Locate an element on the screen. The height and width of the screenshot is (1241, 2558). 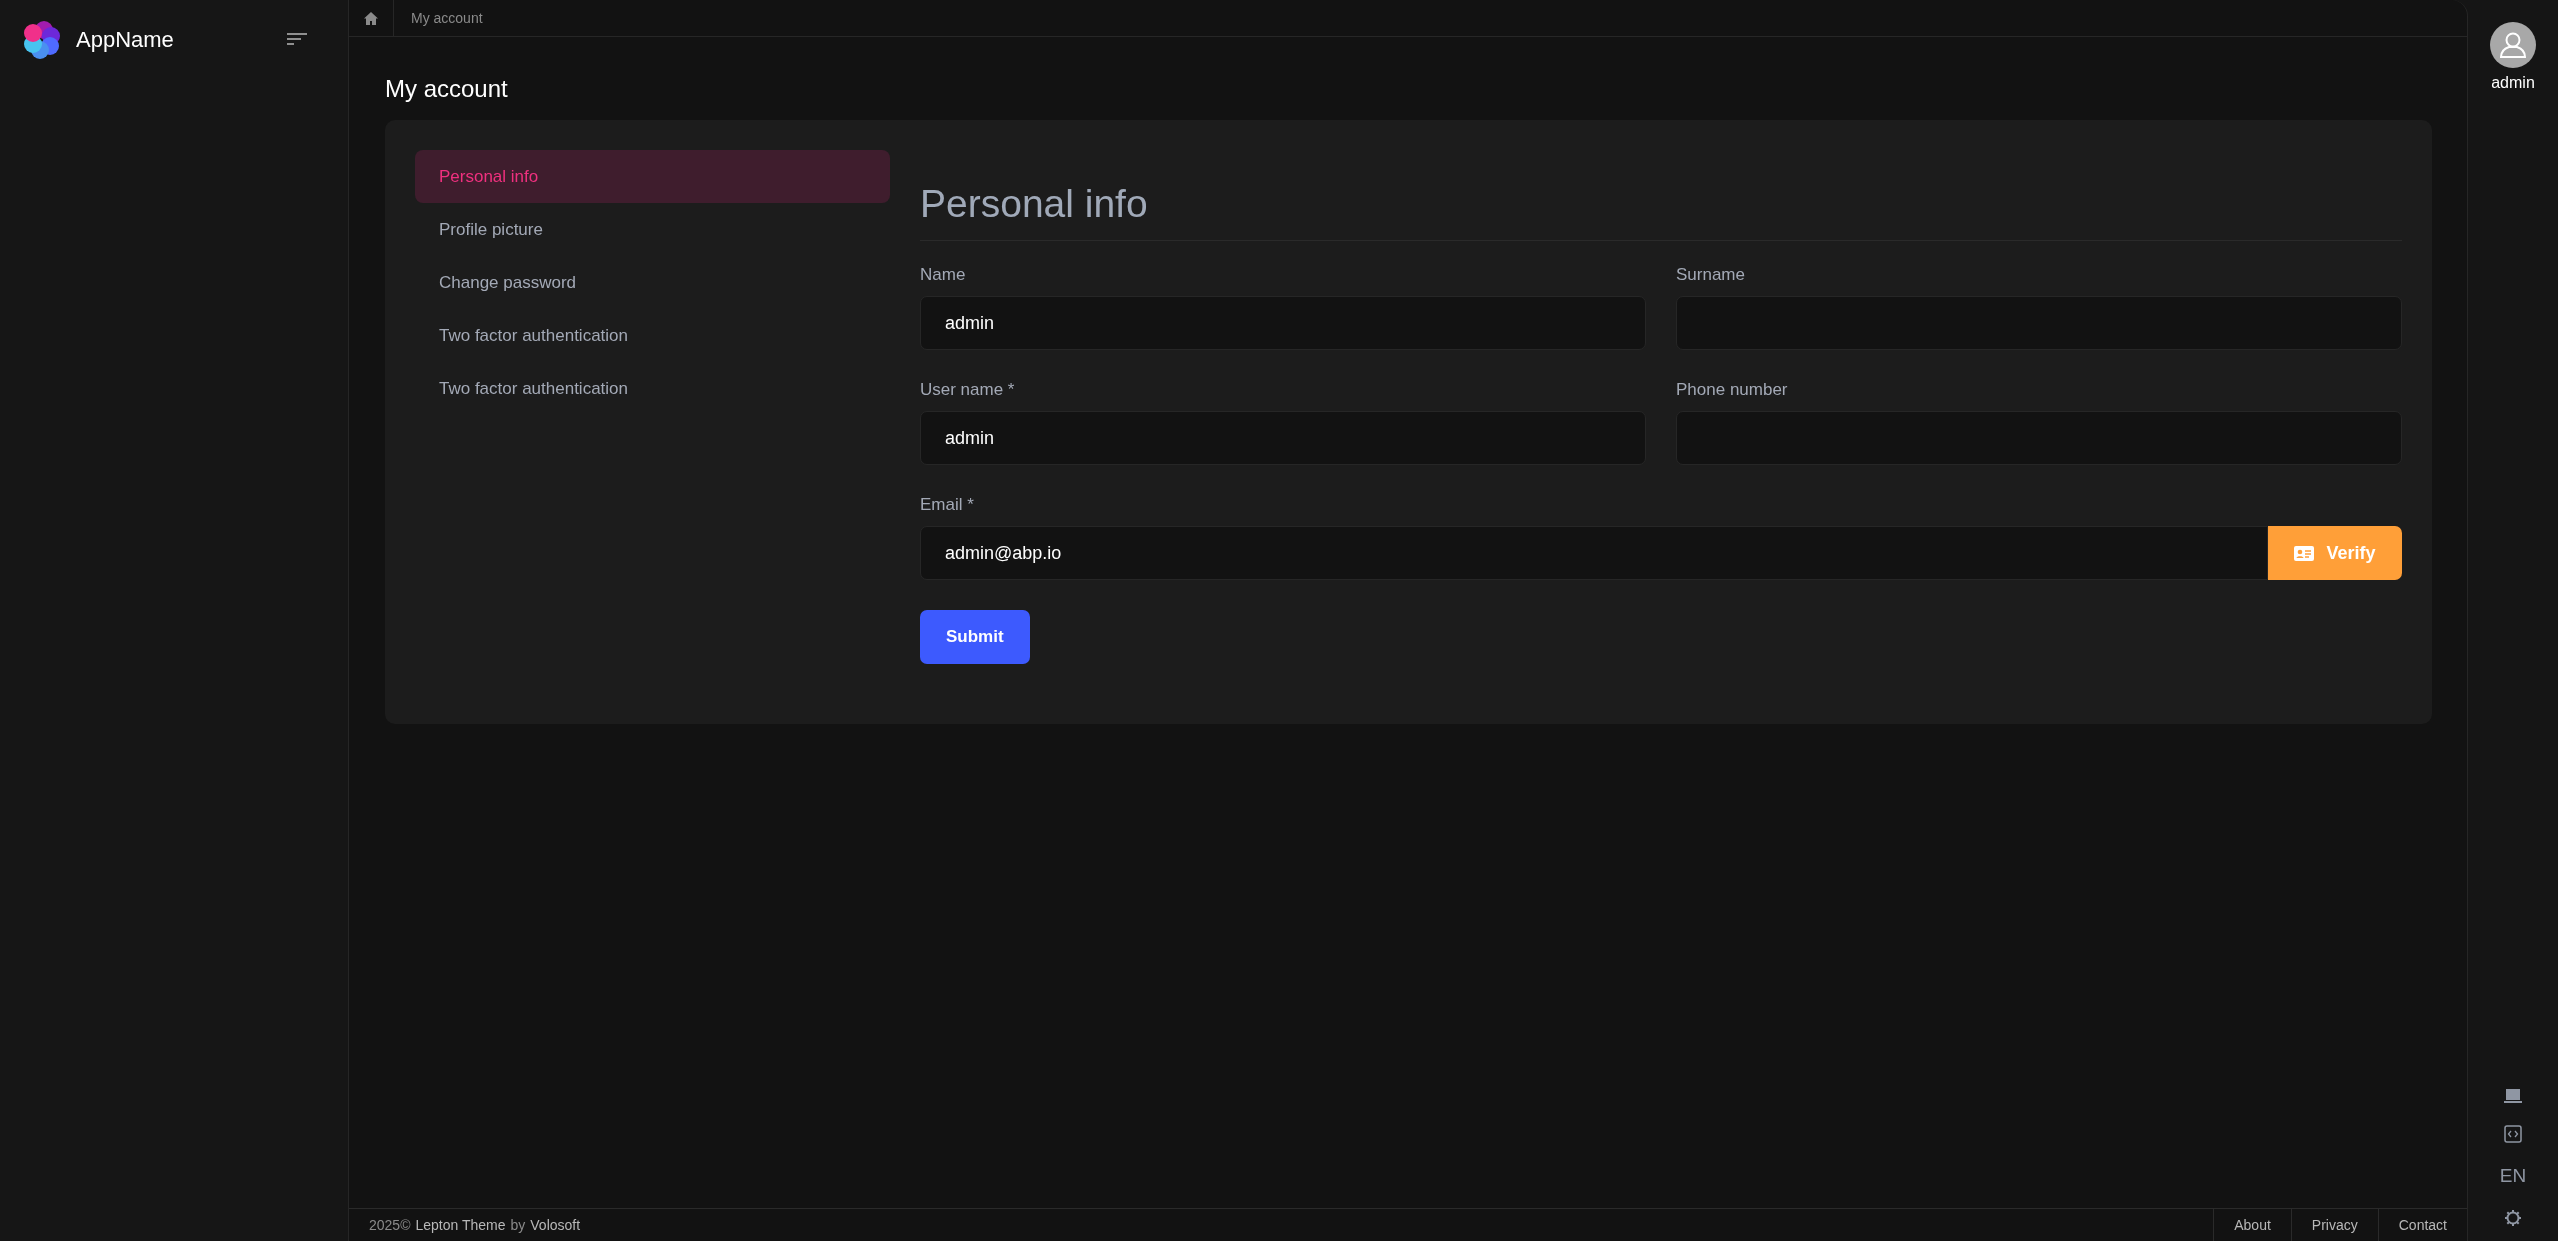
email-field: admin@abp.io is located at coordinates (1594, 553).